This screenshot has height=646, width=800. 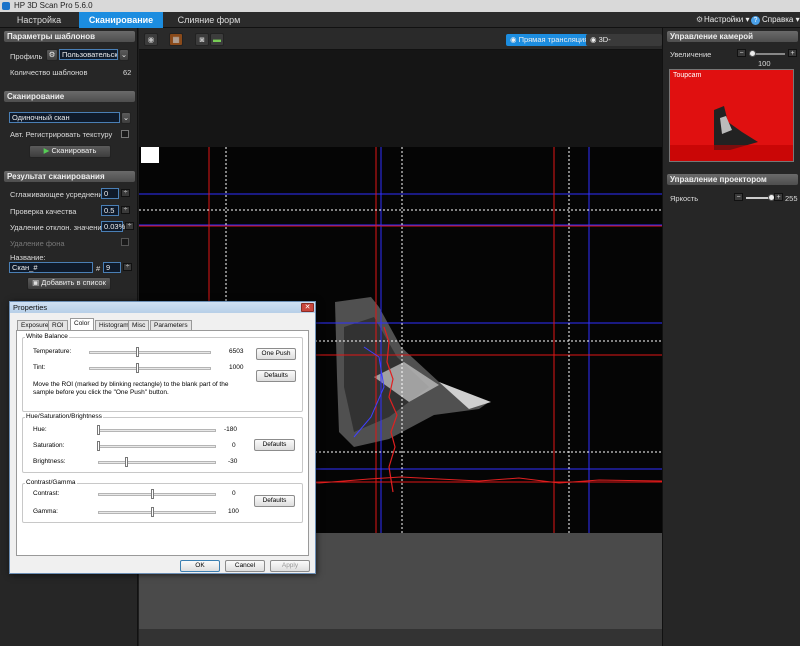 What do you see at coordinates (69, 176) in the screenshot?
I see `scan-result-header: Результат сканирования` at bounding box center [69, 176].